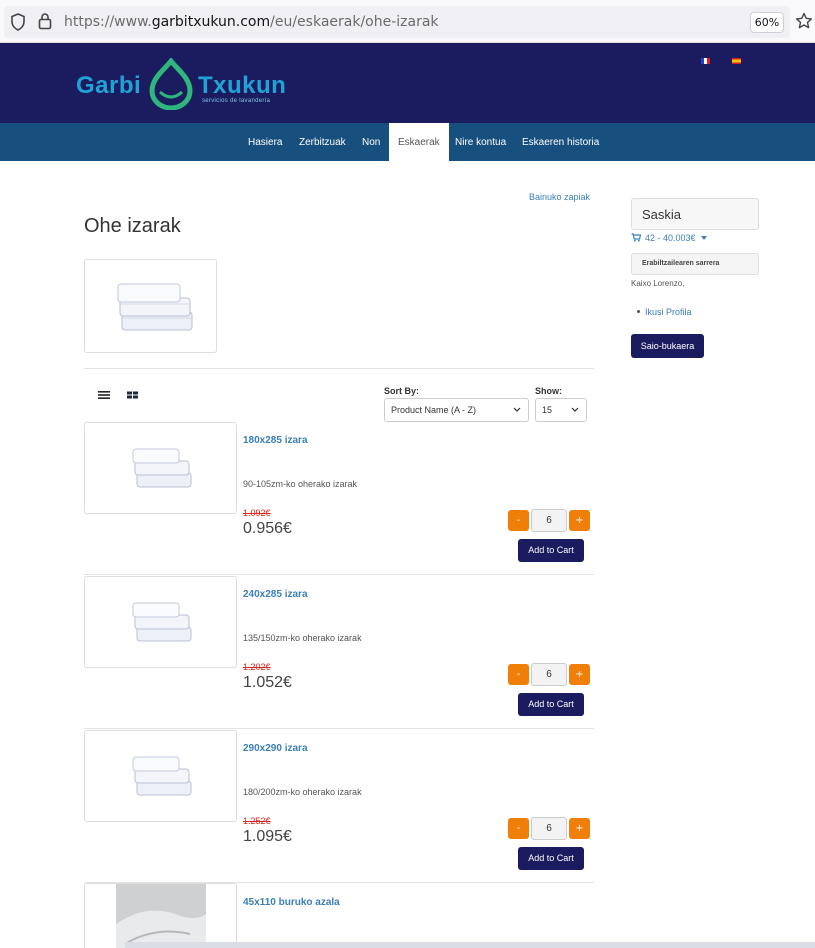  I want to click on url-domain: garbitxukun.com, so click(211, 22).